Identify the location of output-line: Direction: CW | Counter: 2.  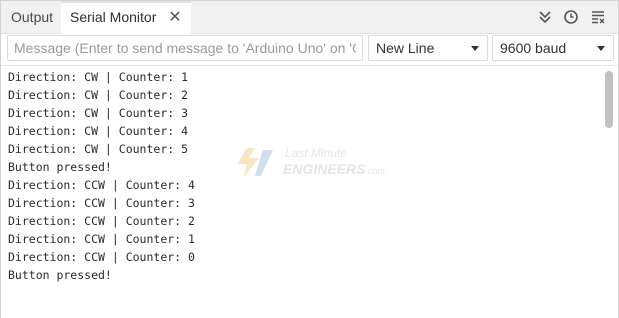
(98, 95).